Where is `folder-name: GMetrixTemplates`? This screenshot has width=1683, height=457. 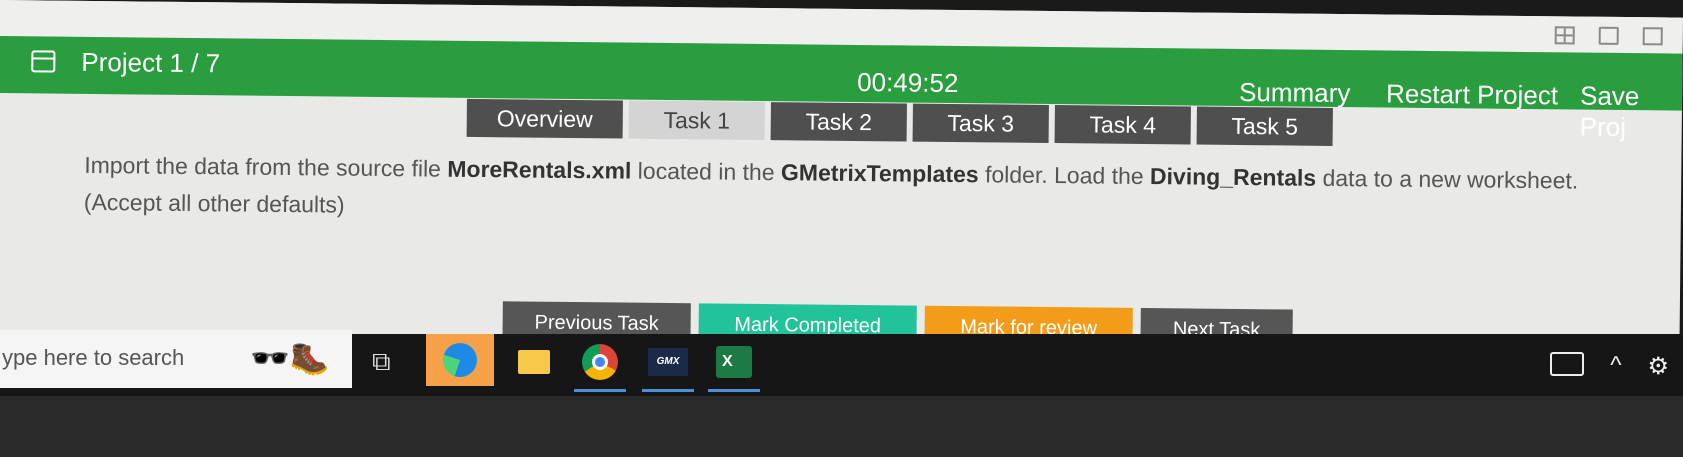
folder-name: GMetrixTemplates is located at coordinates (879, 173).